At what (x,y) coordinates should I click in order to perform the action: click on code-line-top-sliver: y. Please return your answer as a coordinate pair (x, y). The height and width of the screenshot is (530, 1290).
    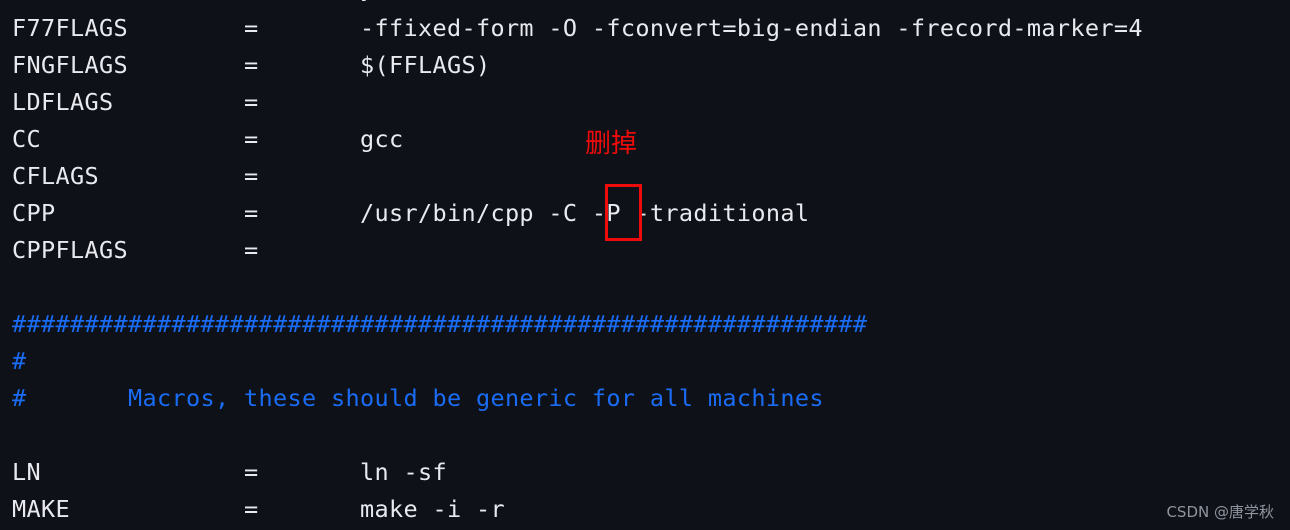
    Looking at the image, I should click on (193, 3).